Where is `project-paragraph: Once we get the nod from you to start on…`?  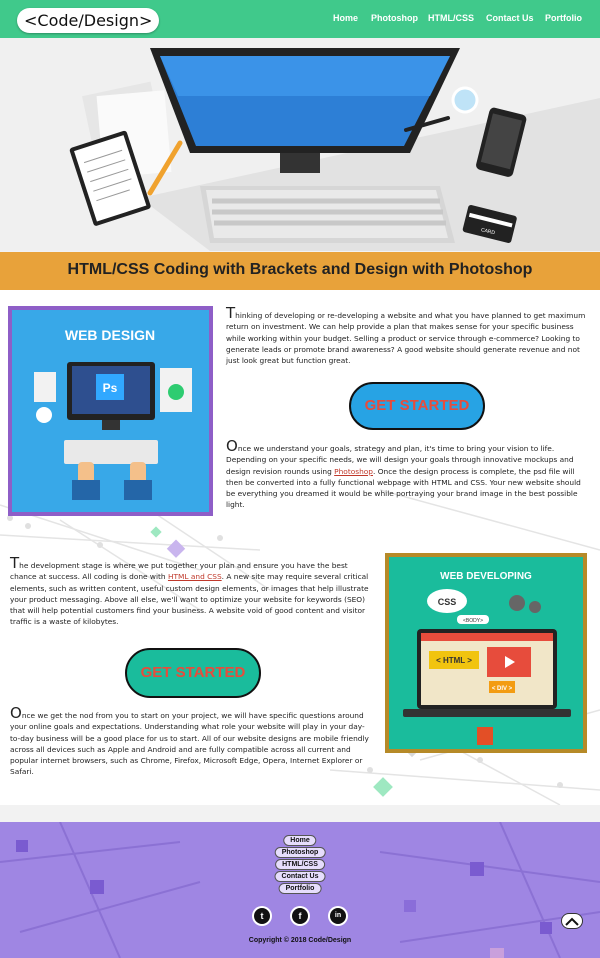
project-paragraph: Once we get the nod from you to start on… is located at coordinates (190, 742).